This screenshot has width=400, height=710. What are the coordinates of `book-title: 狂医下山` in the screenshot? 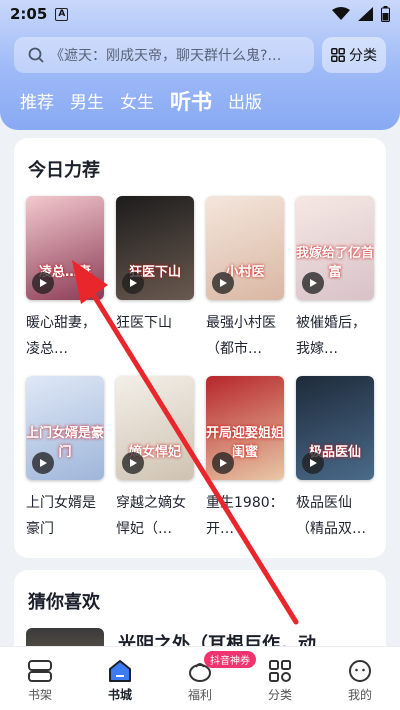 It's located at (144, 323).